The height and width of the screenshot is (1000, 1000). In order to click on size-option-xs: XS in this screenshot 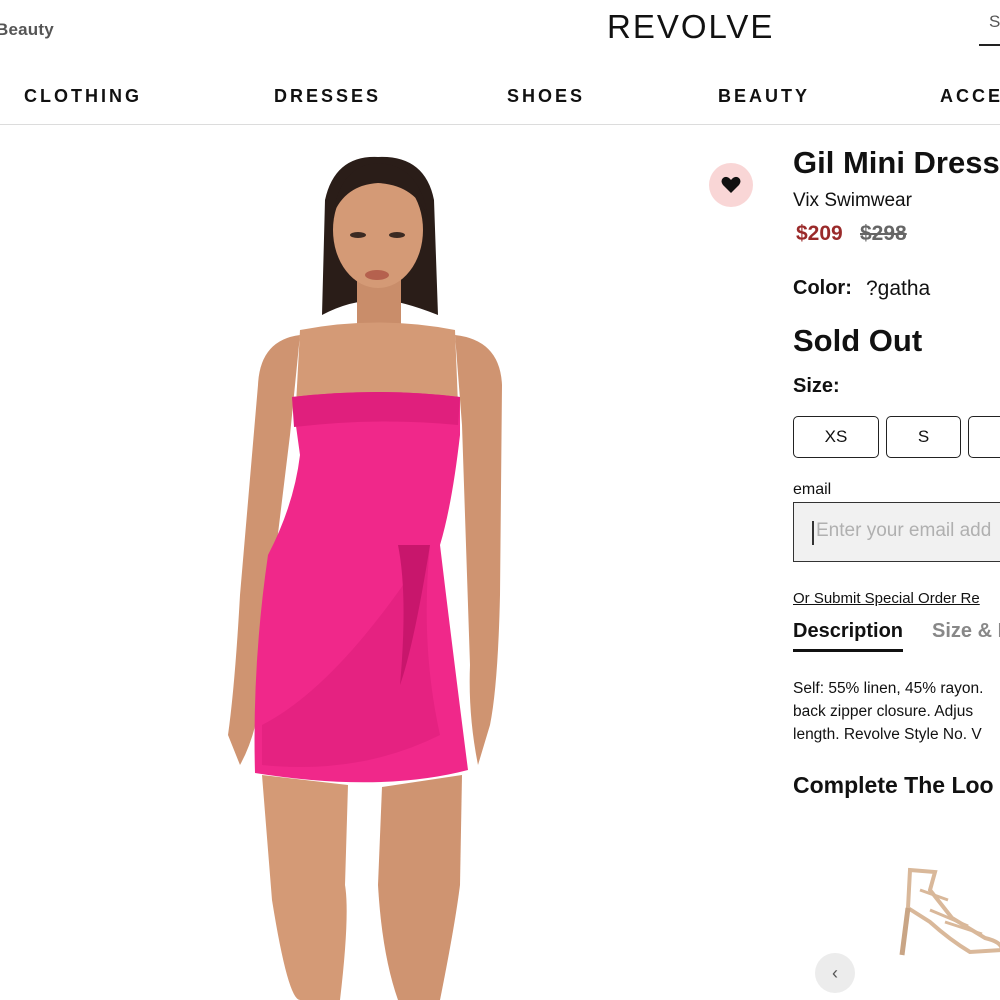, I will do `click(836, 437)`.